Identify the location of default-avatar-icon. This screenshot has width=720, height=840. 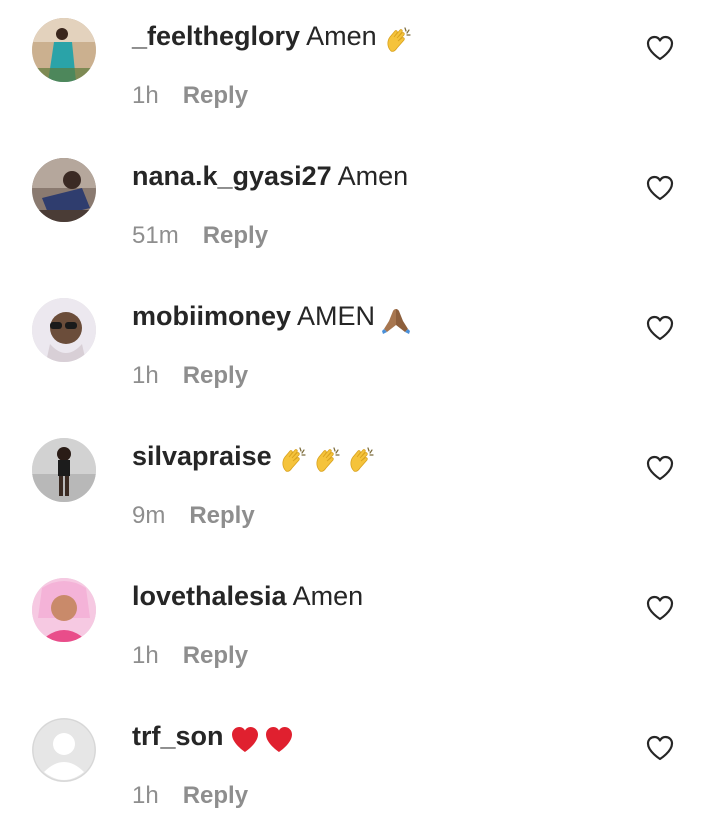
(64, 750).